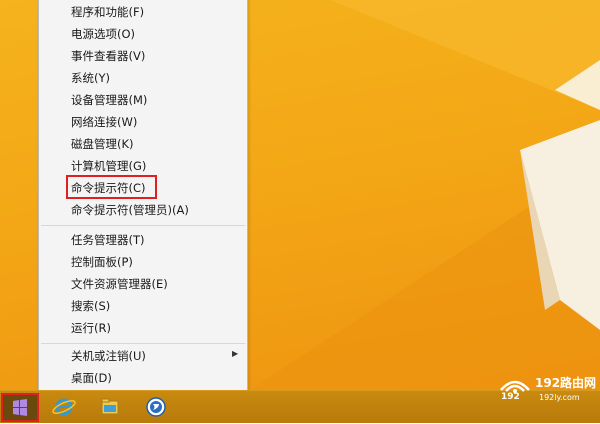 This screenshot has width=600, height=424. I want to click on menu-item-shutdown-signout: 关机或注销(U), so click(108, 356).